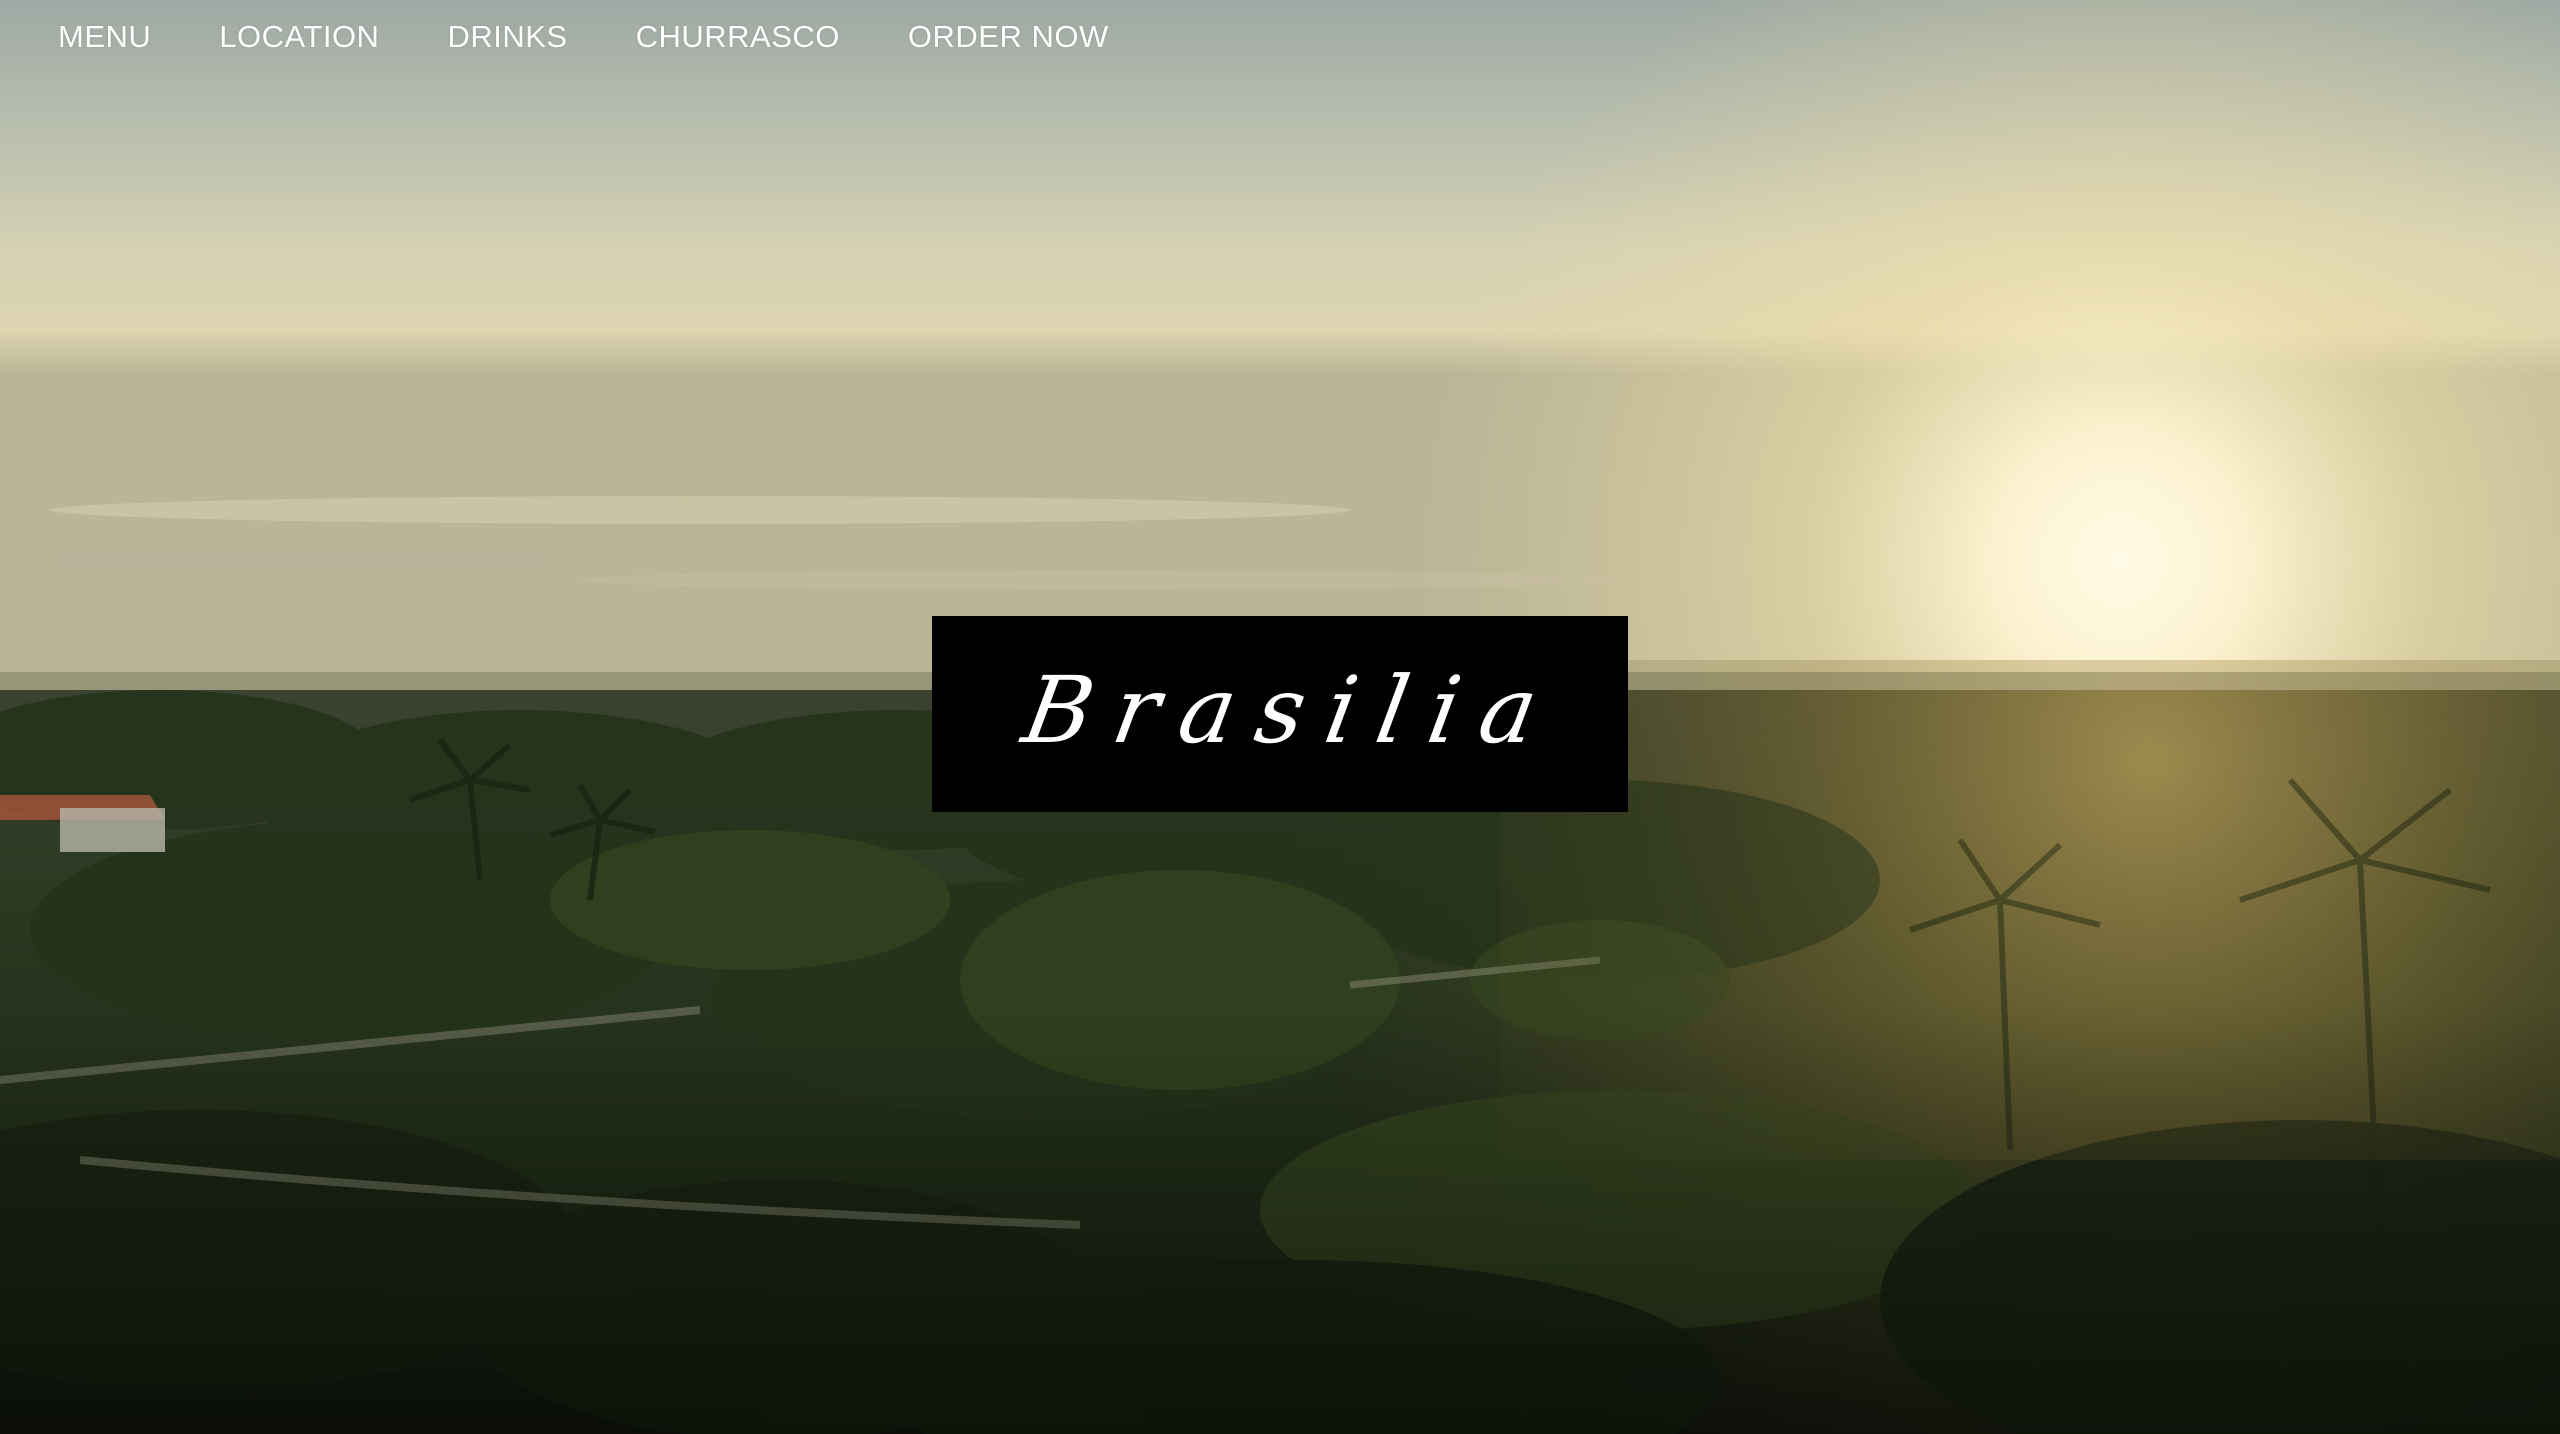 This screenshot has height=1434, width=2560. Describe the element at coordinates (1008, 37) in the screenshot. I see `nav-link-order-now: ORDER NOW` at that location.